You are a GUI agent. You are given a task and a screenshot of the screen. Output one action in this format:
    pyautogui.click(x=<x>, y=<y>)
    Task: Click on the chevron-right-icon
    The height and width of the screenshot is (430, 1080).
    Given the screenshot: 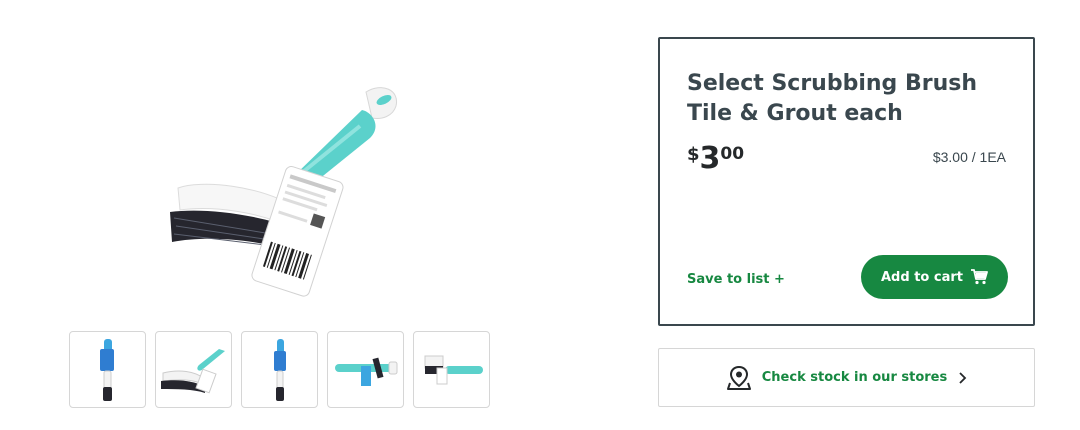 What is the action you would take?
    pyautogui.click(x=963, y=377)
    